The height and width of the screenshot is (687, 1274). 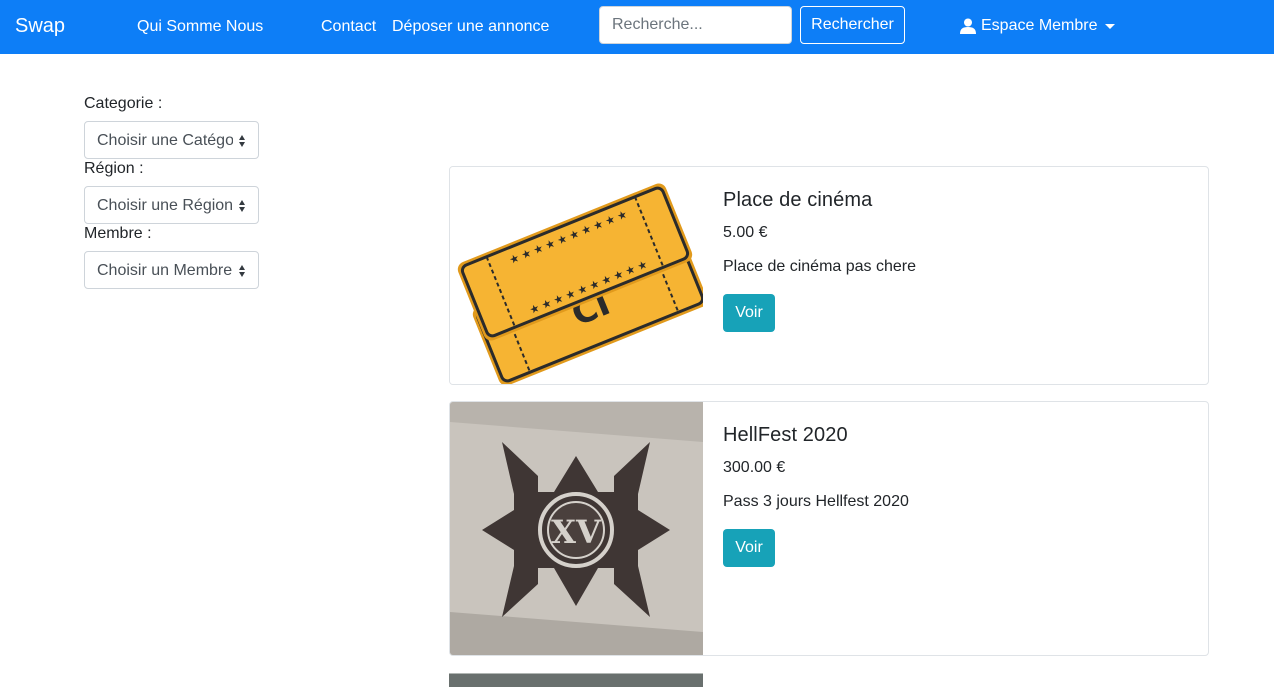 What do you see at coordinates (745, 232) in the screenshot?
I see `listing-price: 5.00 €` at bounding box center [745, 232].